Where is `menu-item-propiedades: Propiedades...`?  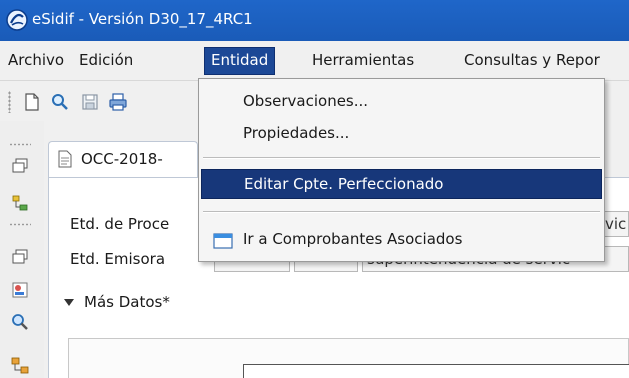
menu-item-propiedades: Propiedades... is located at coordinates (401, 134).